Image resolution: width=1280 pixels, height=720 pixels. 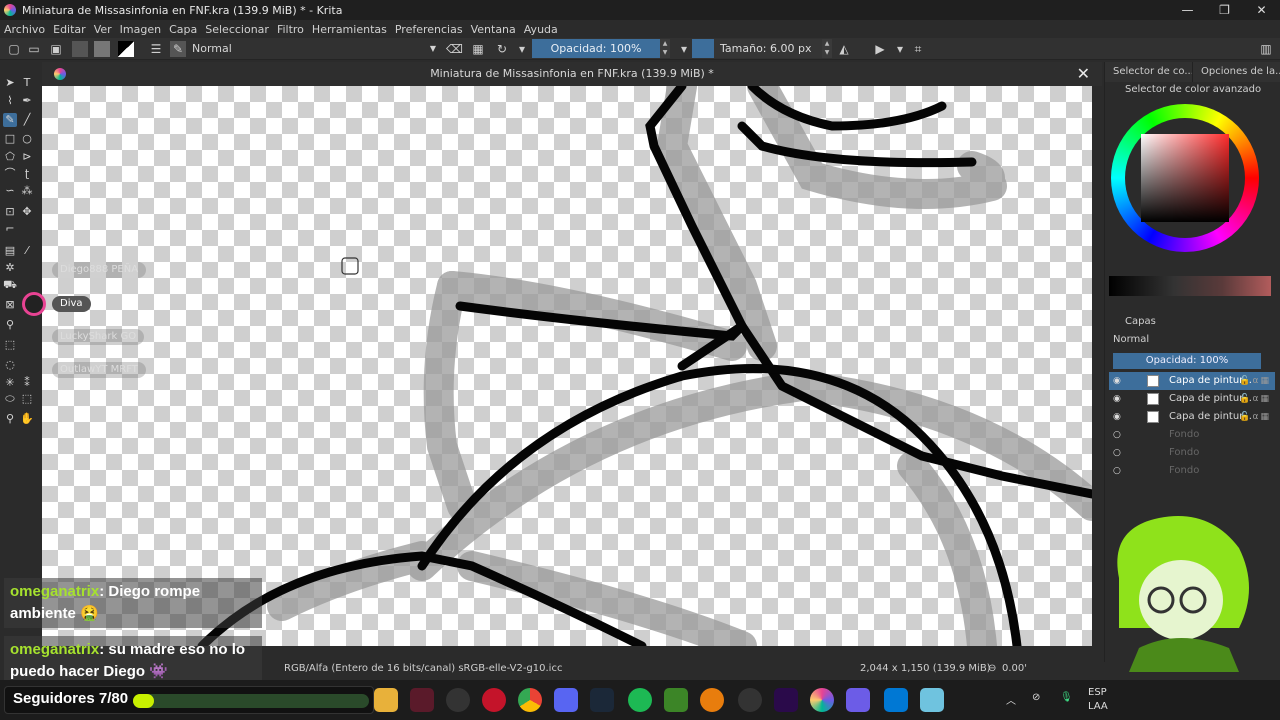 What do you see at coordinates (1098, 706) in the screenshot?
I see `keyboard-layout-label: LAA` at bounding box center [1098, 706].